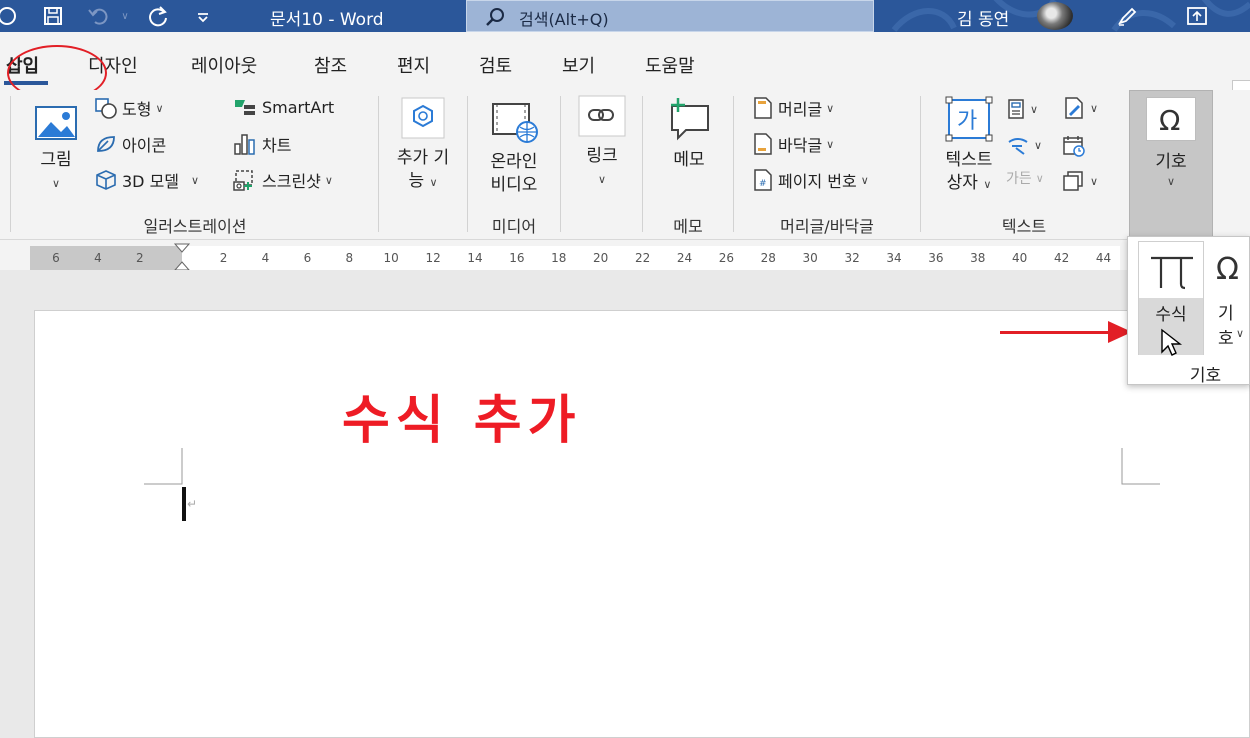 Image resolution: width=1250 pixels, height=738 pixels. I want to click on equation-button: 수식, so click(1171, 298).